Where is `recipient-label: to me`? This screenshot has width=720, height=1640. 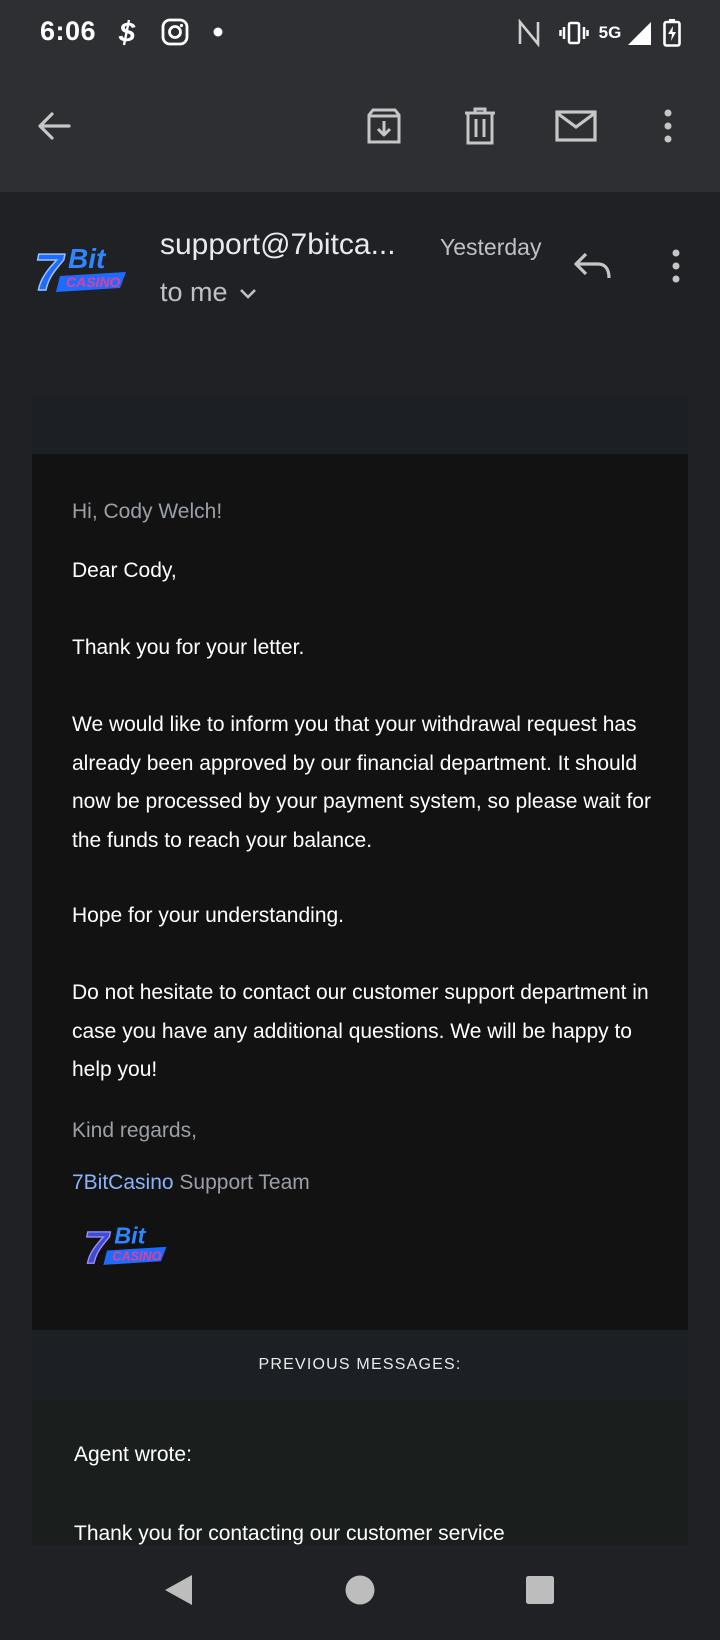
recipient-label: to me is located at coordinates (194, 292).